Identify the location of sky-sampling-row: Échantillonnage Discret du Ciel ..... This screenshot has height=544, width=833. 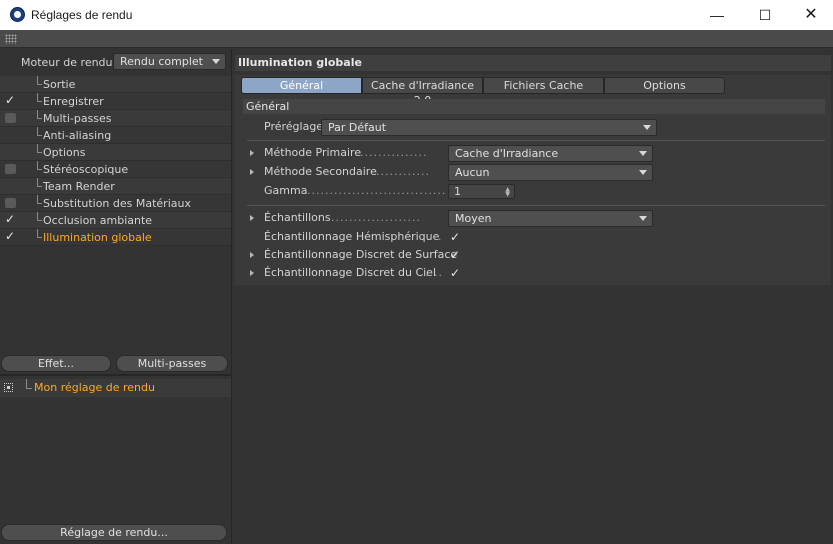
(533, 273).